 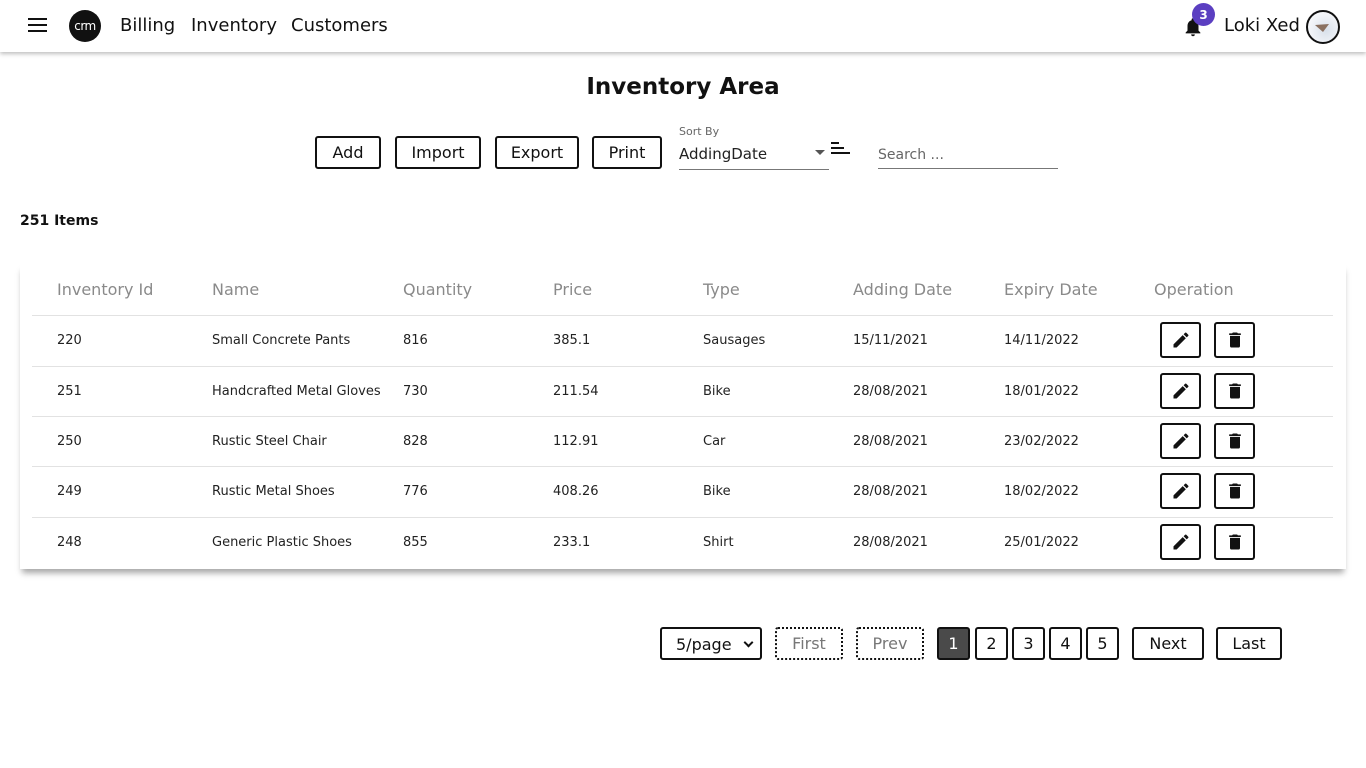 I want to click on cell-name: Small Concrete Pants, so click(x=281, y=340).